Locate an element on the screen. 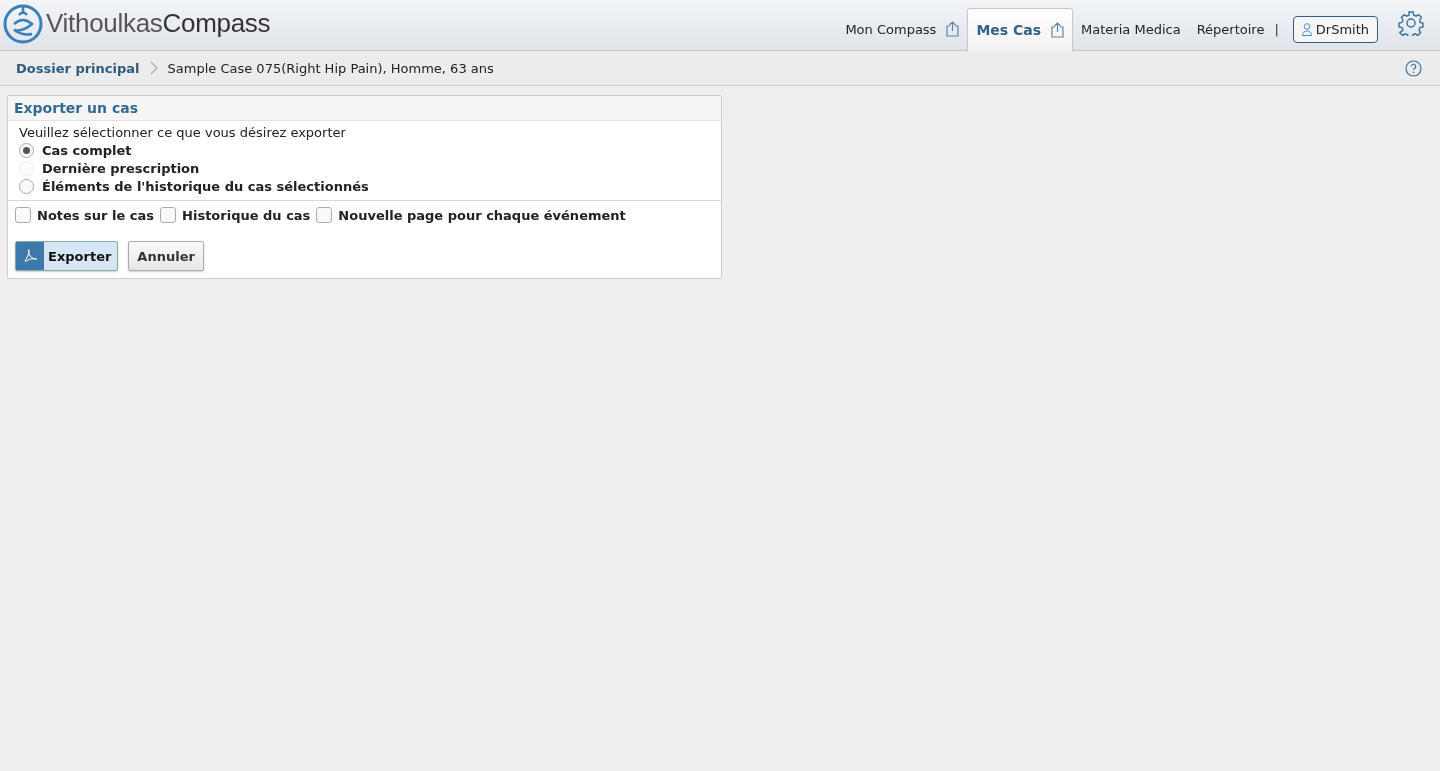 The width and height of the screenshot is (1440, 771). nav-tab: Mon Compass is located at coordinates (902, 29).